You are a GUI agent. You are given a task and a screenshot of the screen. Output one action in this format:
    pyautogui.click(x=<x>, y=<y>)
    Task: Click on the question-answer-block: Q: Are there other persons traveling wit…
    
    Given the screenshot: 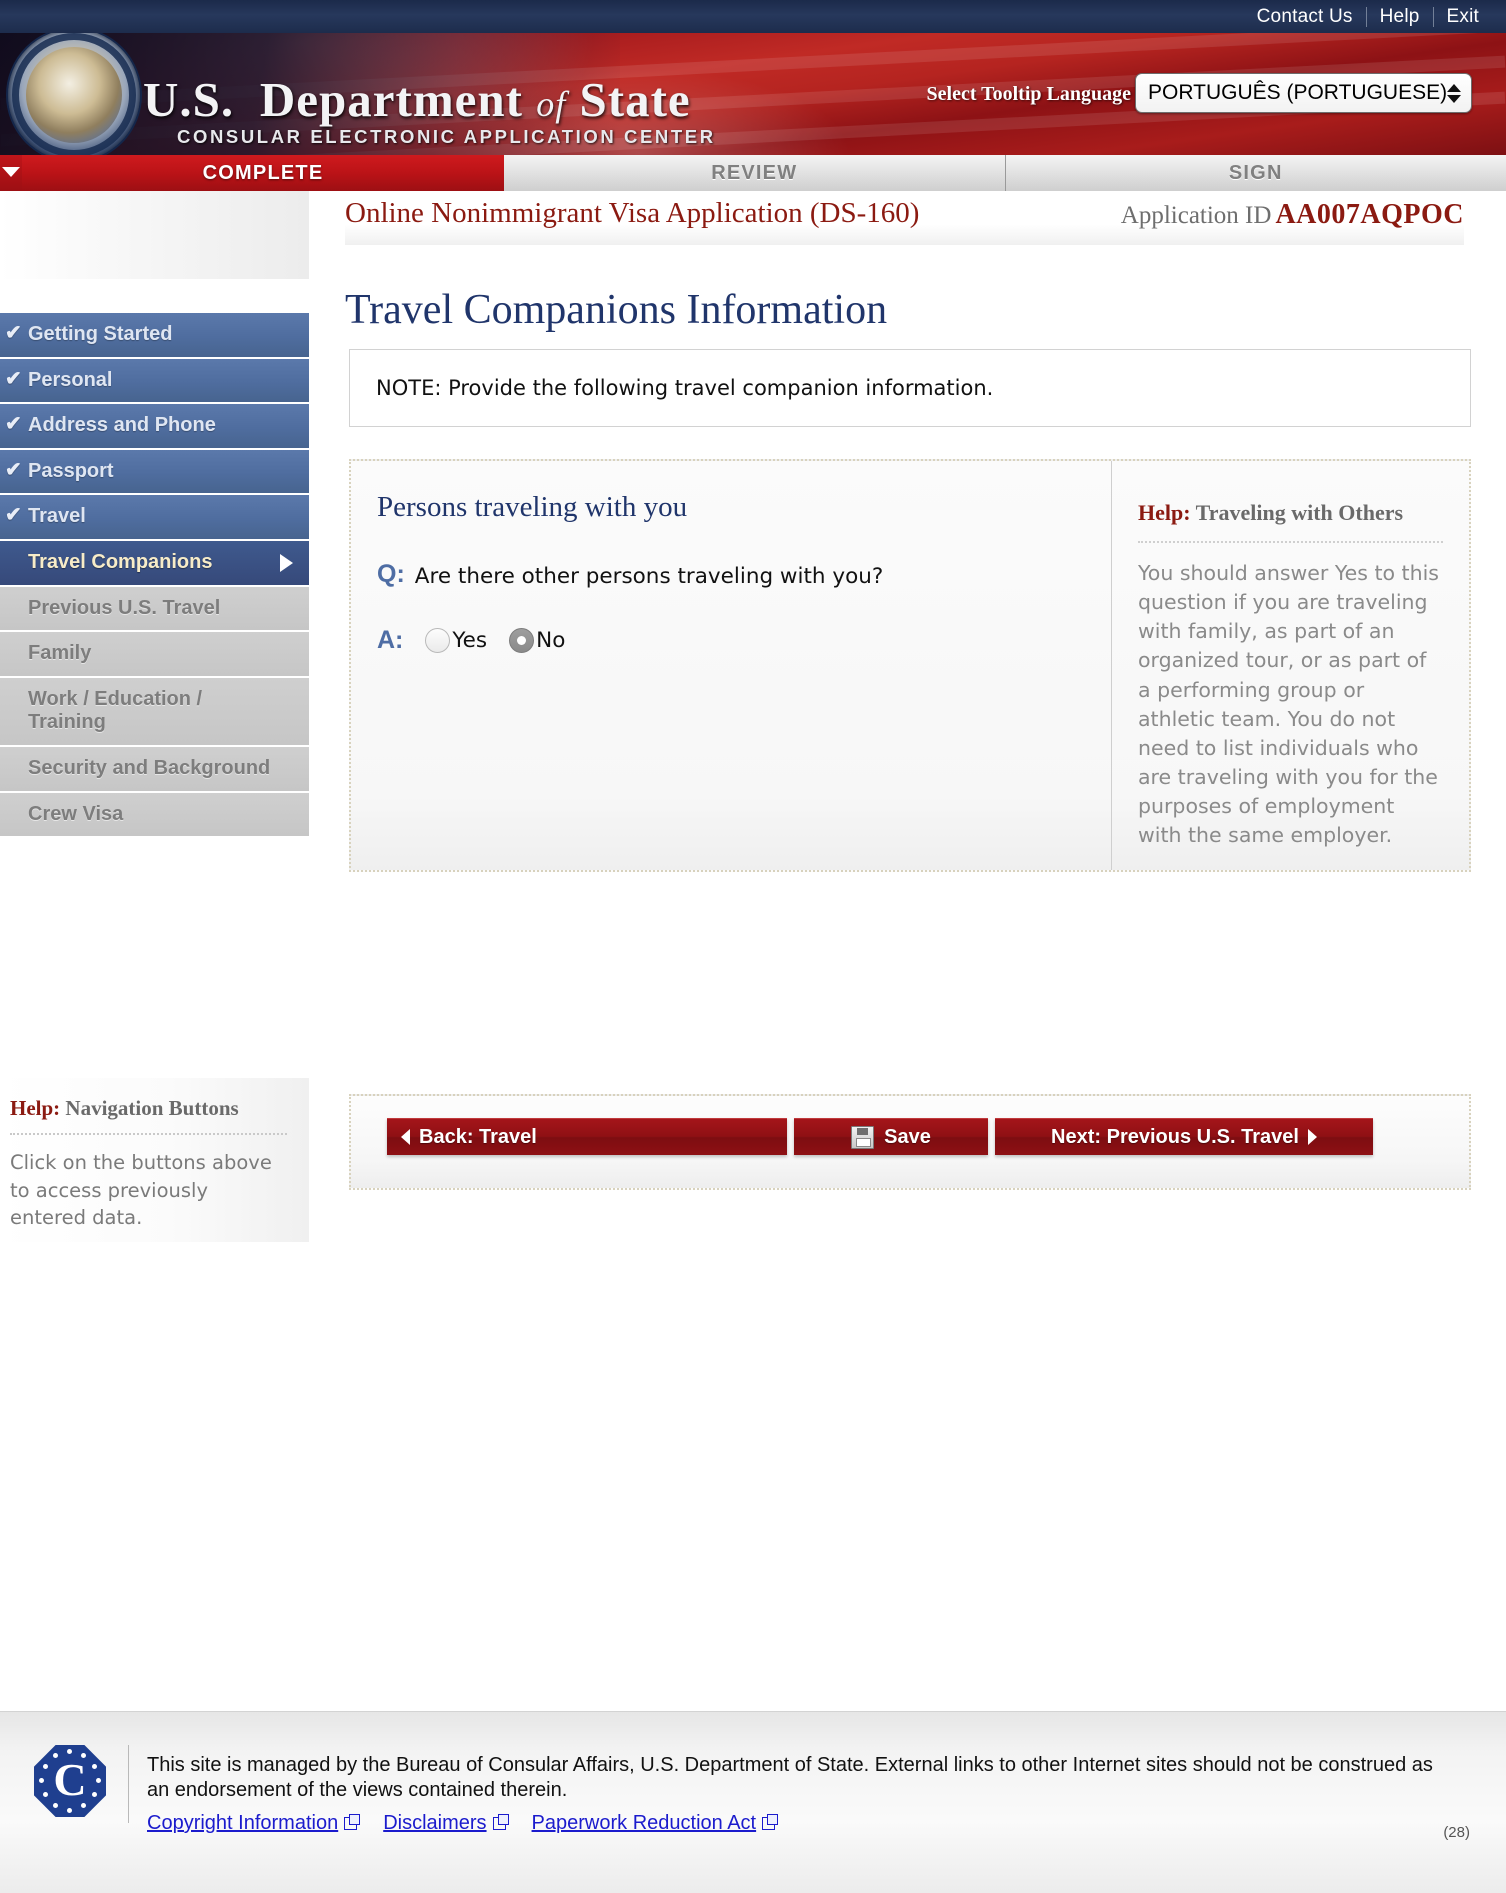 What is the action you would take?
    pyautogui.click(x=722, y=608)
    